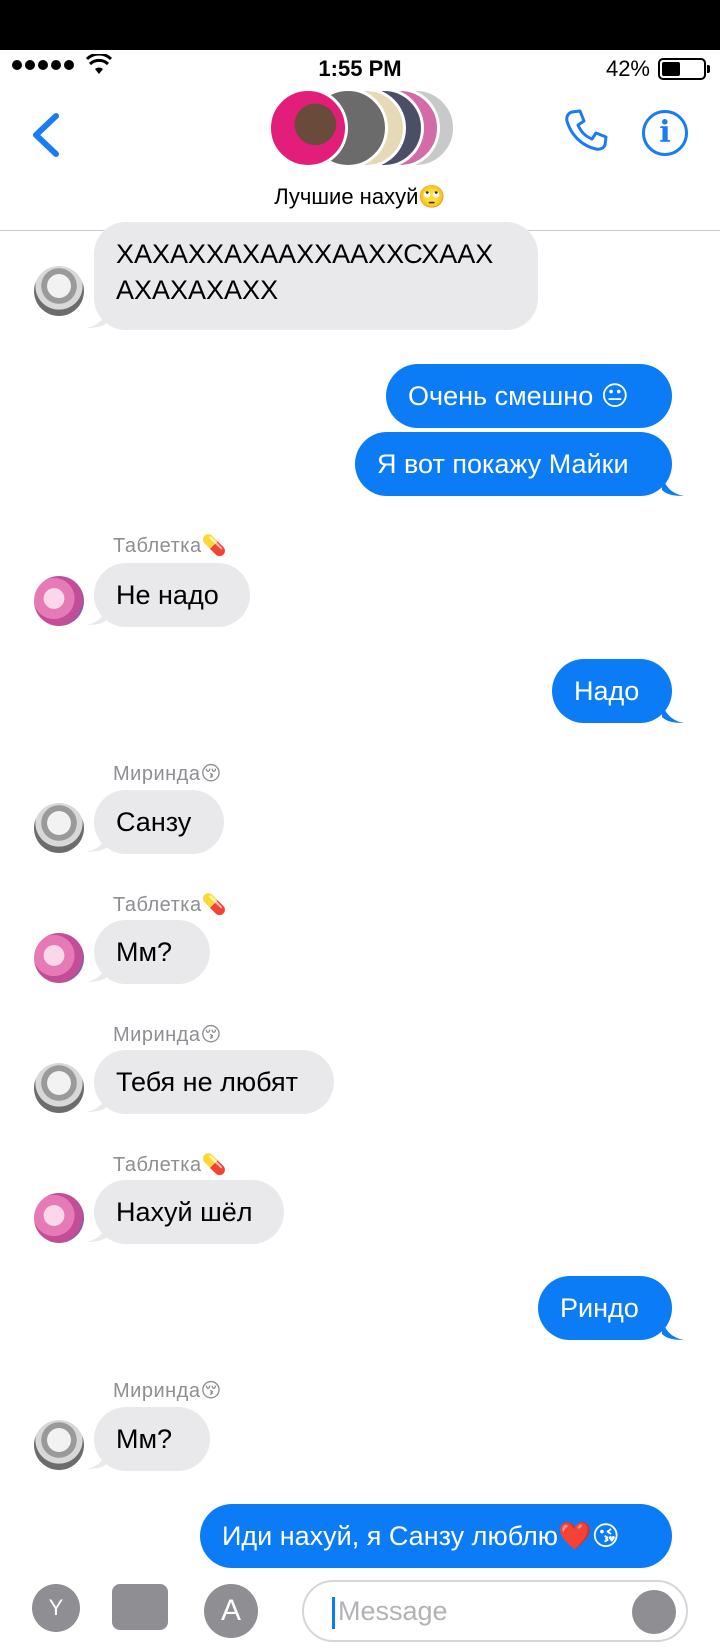 The image size is (720, 1650). Describe the element at coordinates (360, 25) in the screenshot. I see `top-black-bar` at that location.